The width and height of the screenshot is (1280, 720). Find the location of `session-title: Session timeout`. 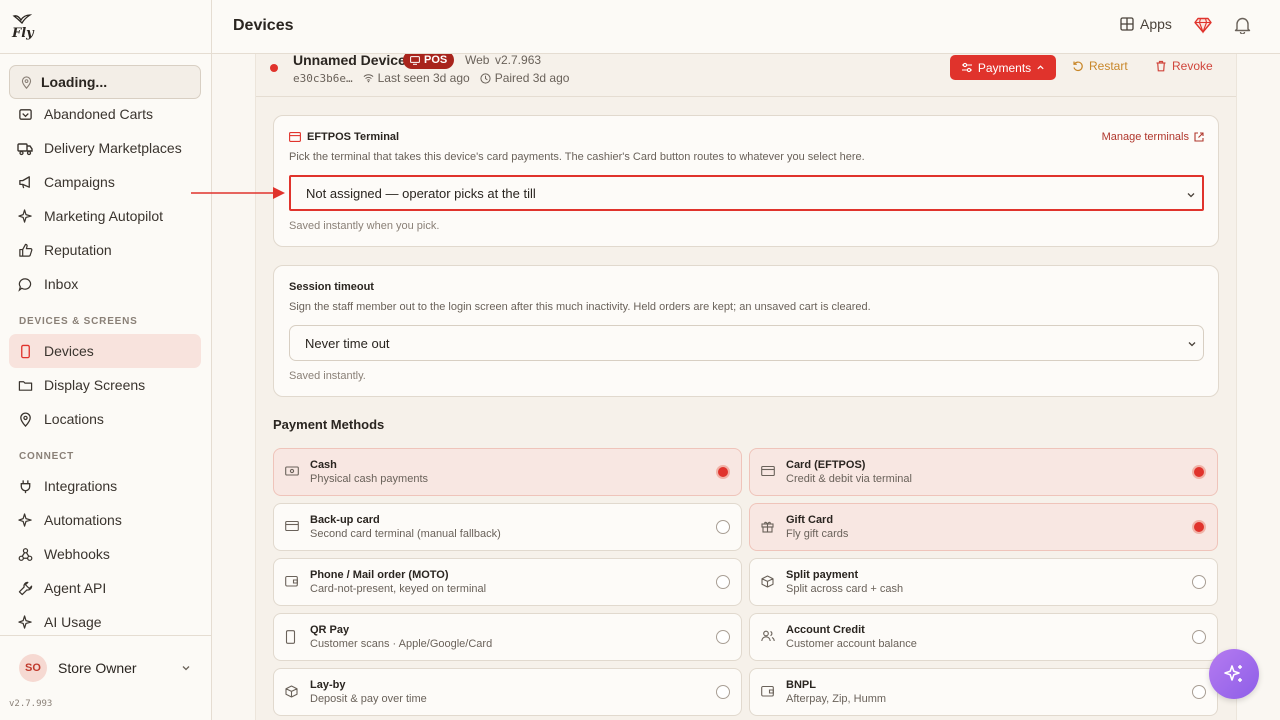

session-title: Session timeout is located at coordinates (331, 287).